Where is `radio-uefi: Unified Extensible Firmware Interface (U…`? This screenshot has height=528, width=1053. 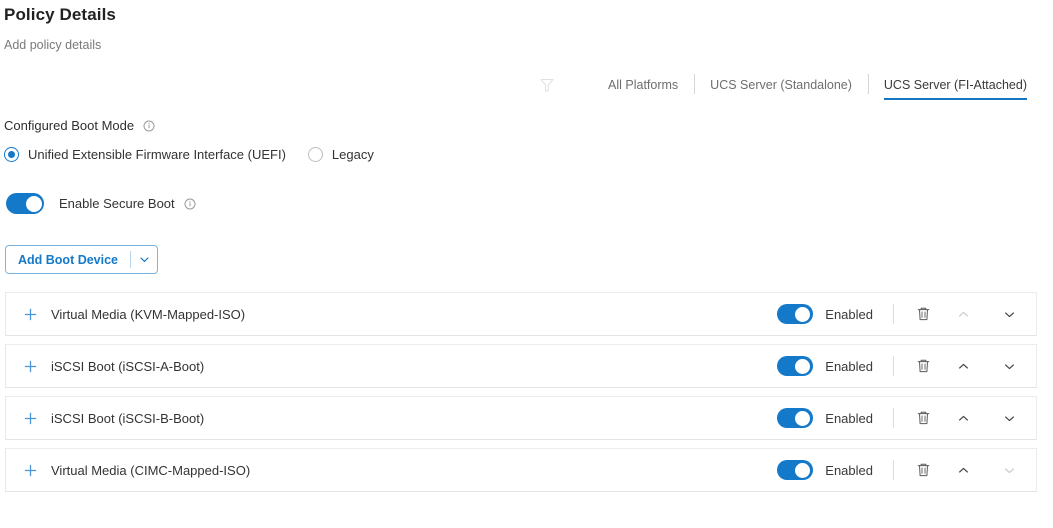 radio-uefi: Unified Extensible Firmware Interface (U… is located at coordinates (145, 154).